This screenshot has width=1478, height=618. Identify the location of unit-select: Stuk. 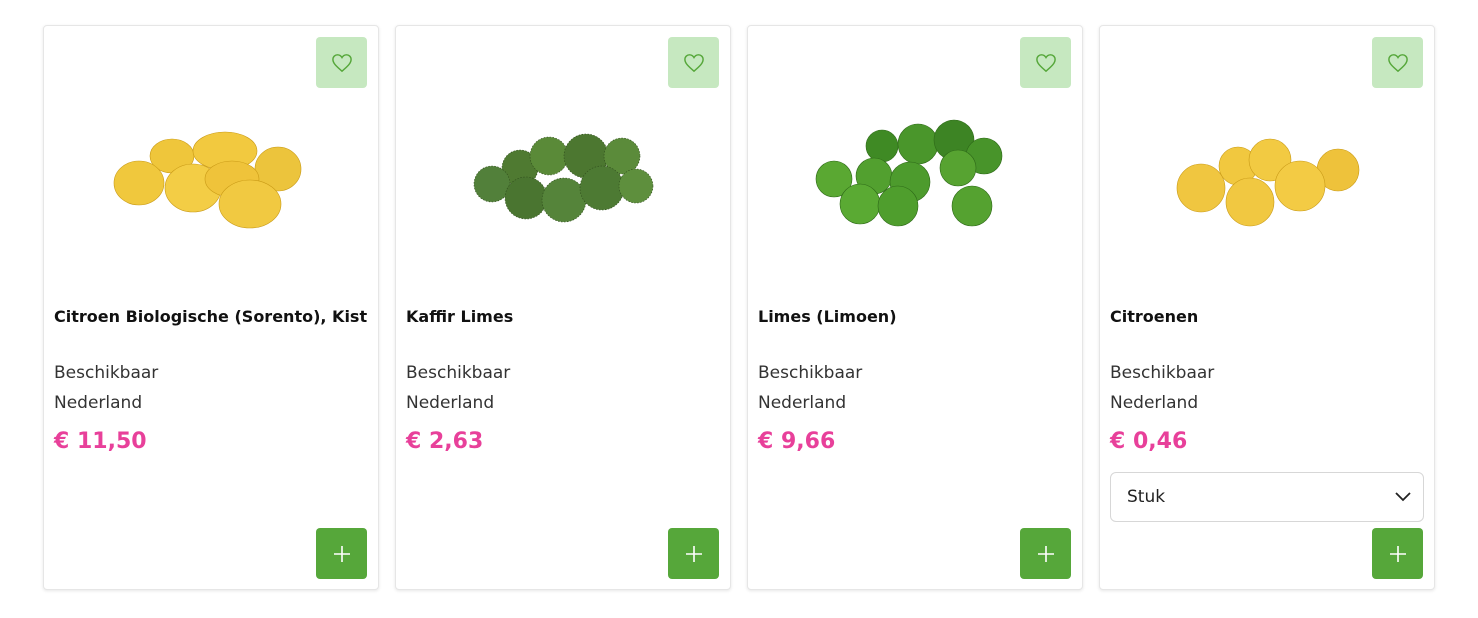
(1267, 497).